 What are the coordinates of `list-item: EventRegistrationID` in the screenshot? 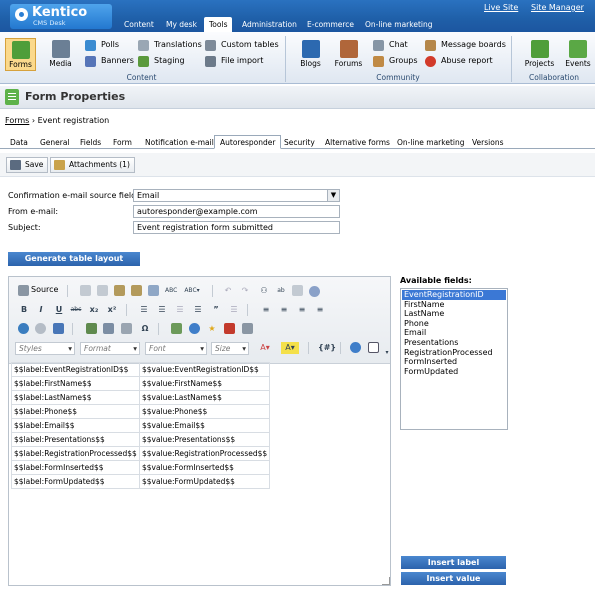 It's located at (454, 295).